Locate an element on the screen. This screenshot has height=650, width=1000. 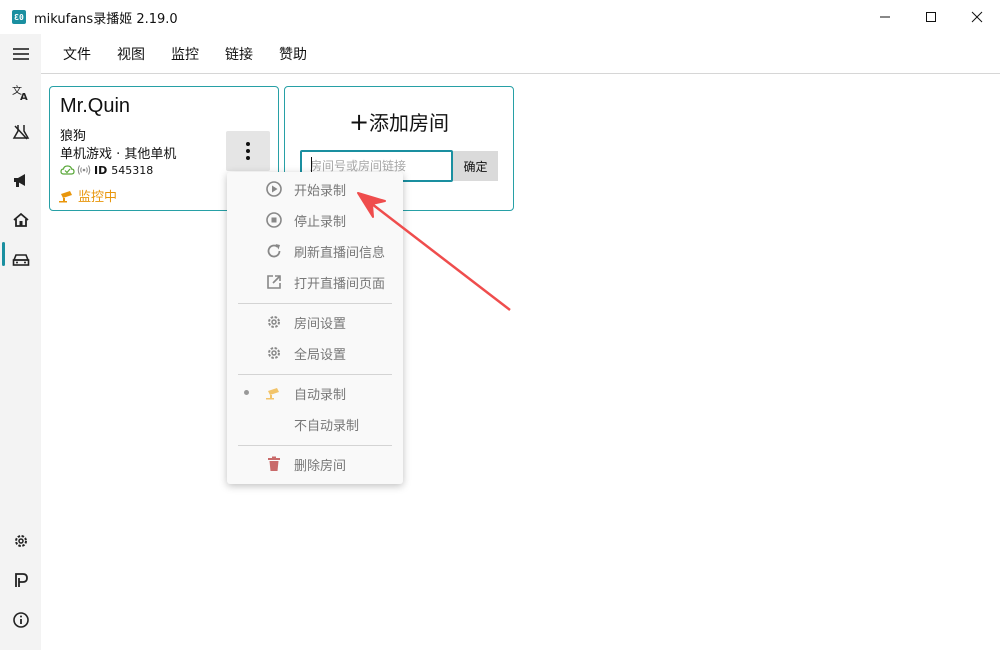
add-room-title-text: 添加房间 is located at coordinates (409, 123).